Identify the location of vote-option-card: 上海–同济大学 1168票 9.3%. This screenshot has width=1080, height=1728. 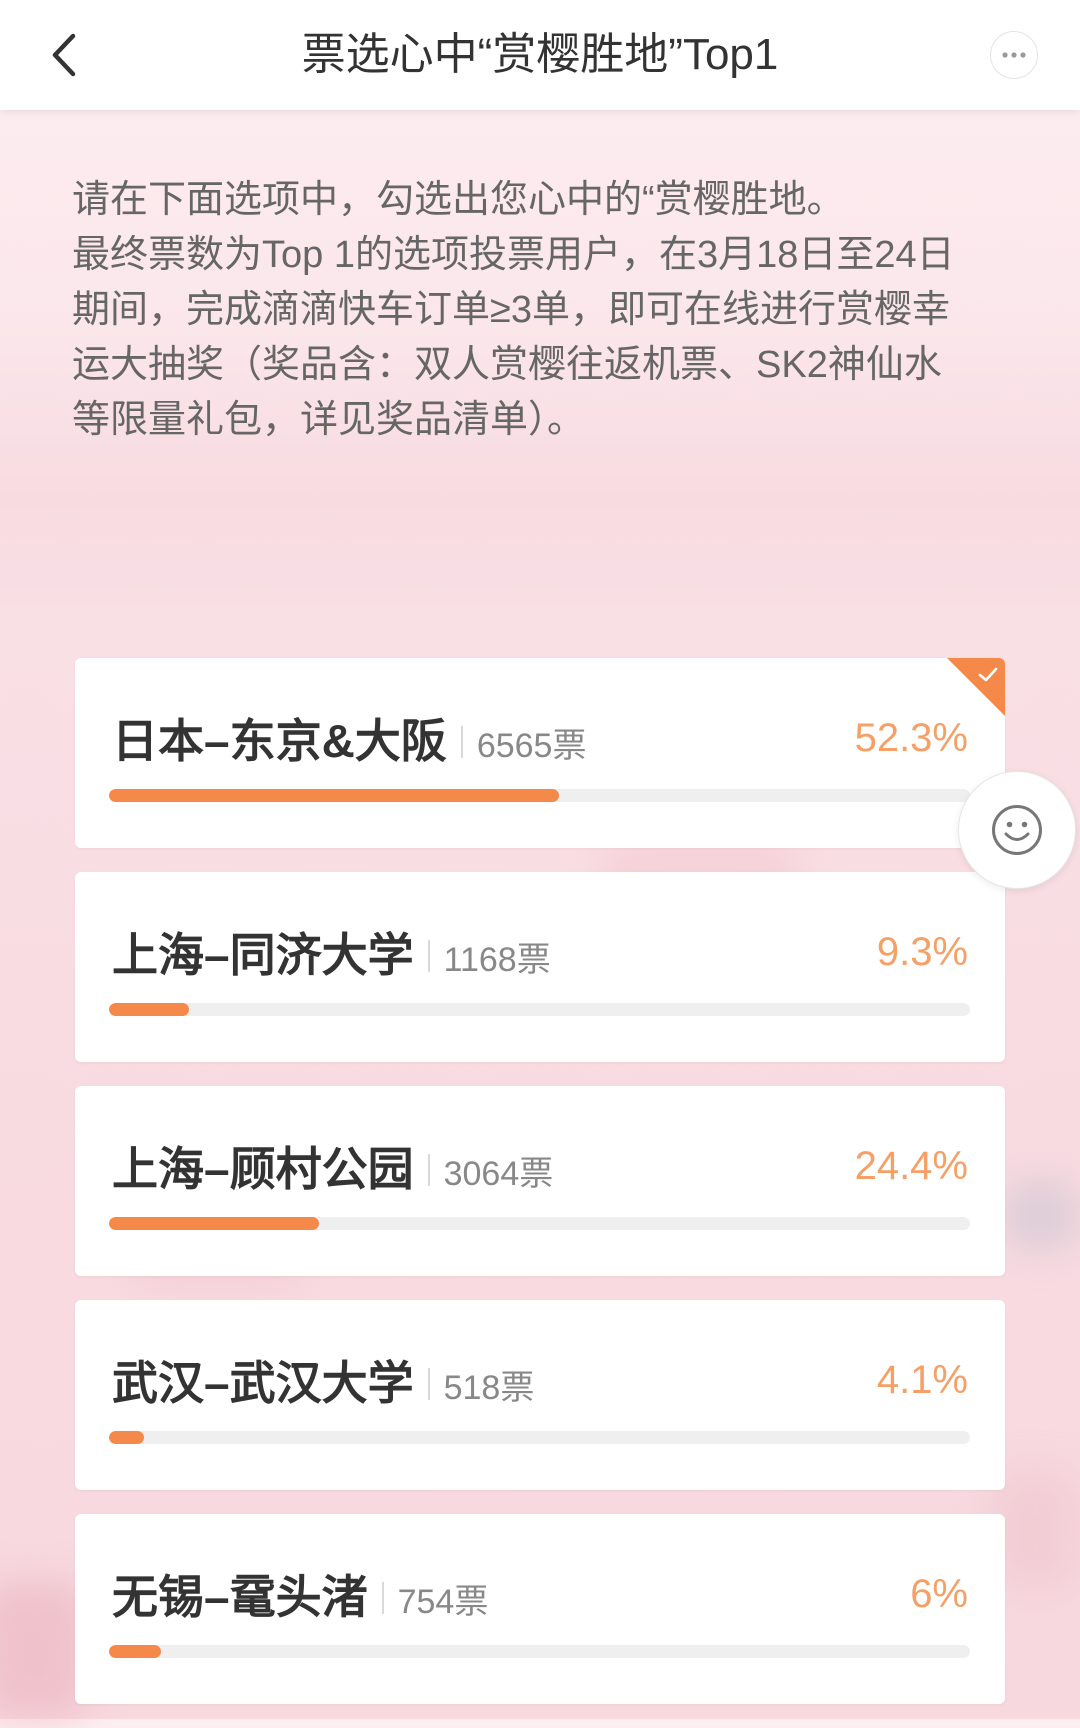
(540, 967).